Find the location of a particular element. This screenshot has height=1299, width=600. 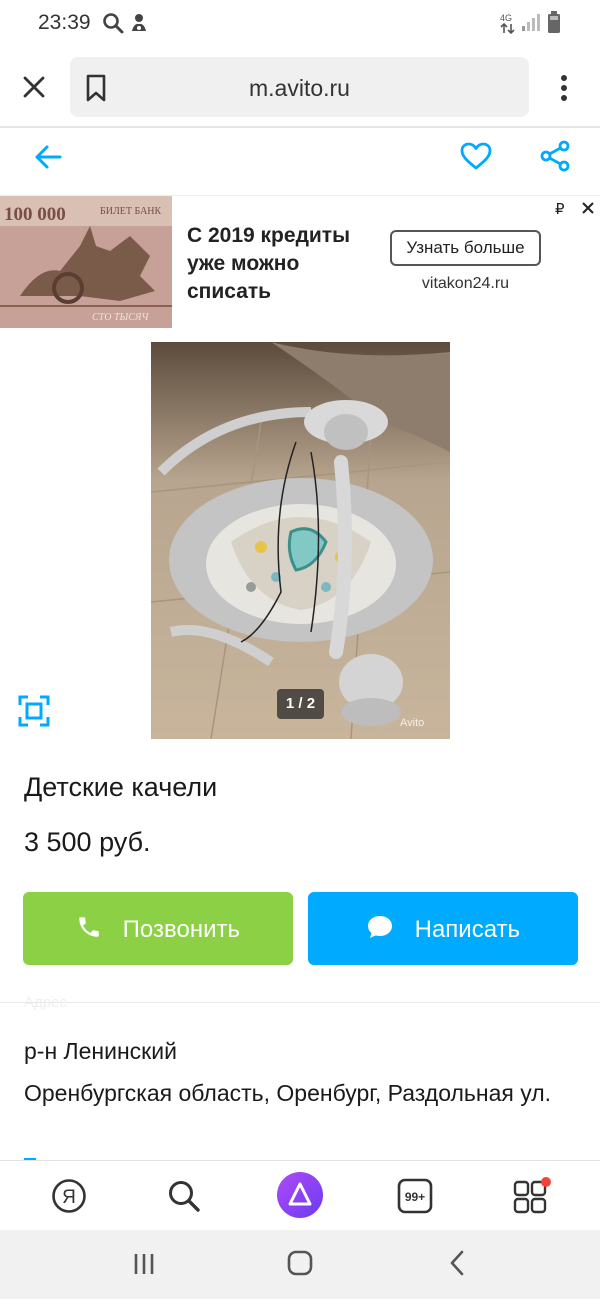

ad-image: 100 000 БИЛЕТ БАНК СТО ТЫСЯЧ is located at coordinates (86, 262).